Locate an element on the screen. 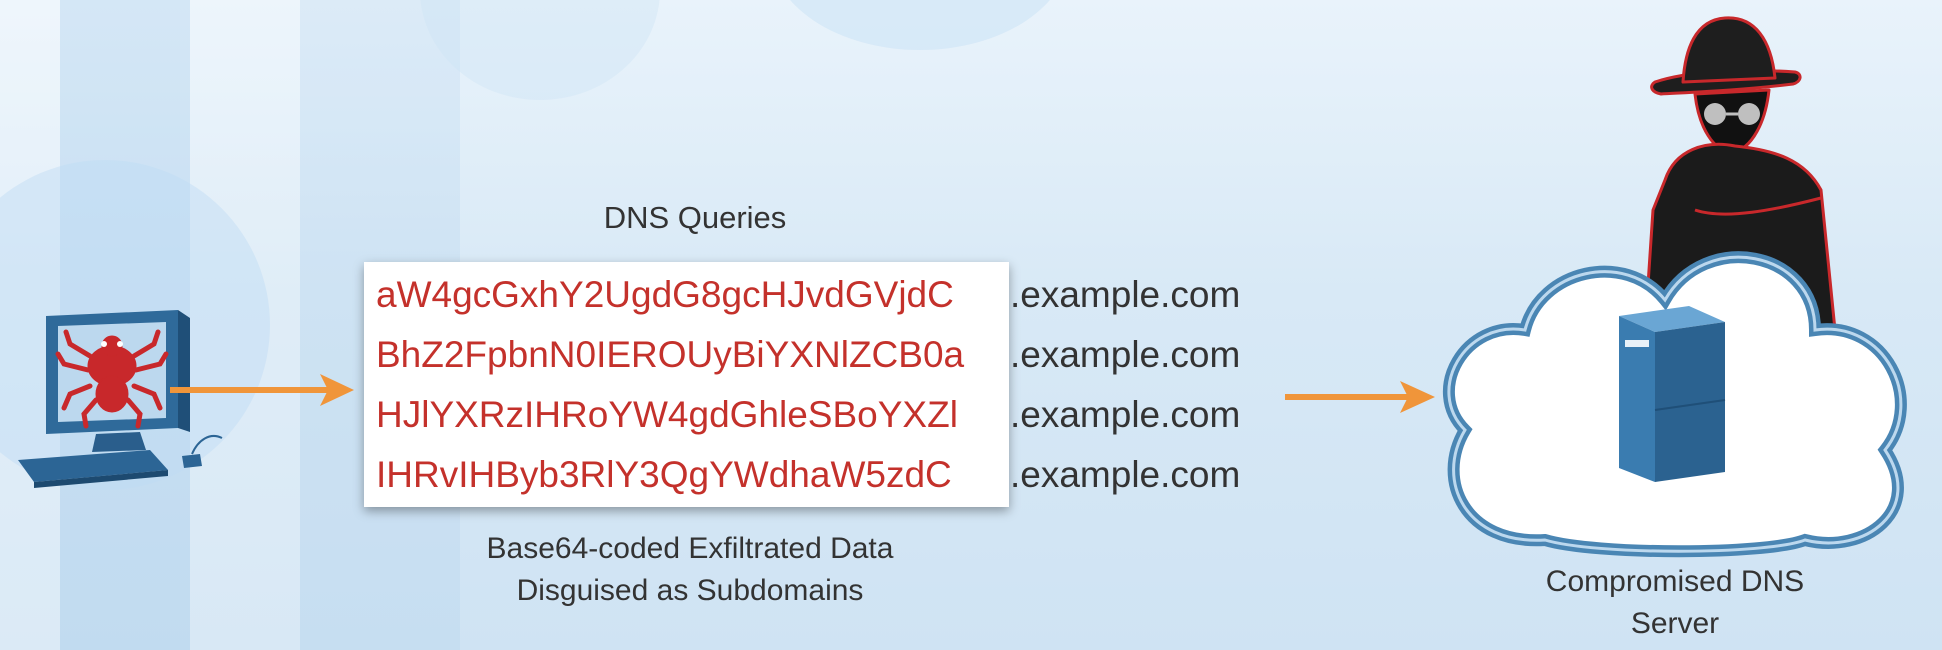 This screenshot has height=650, width=1942. glasses-right is located at coordinates (1749, 114).